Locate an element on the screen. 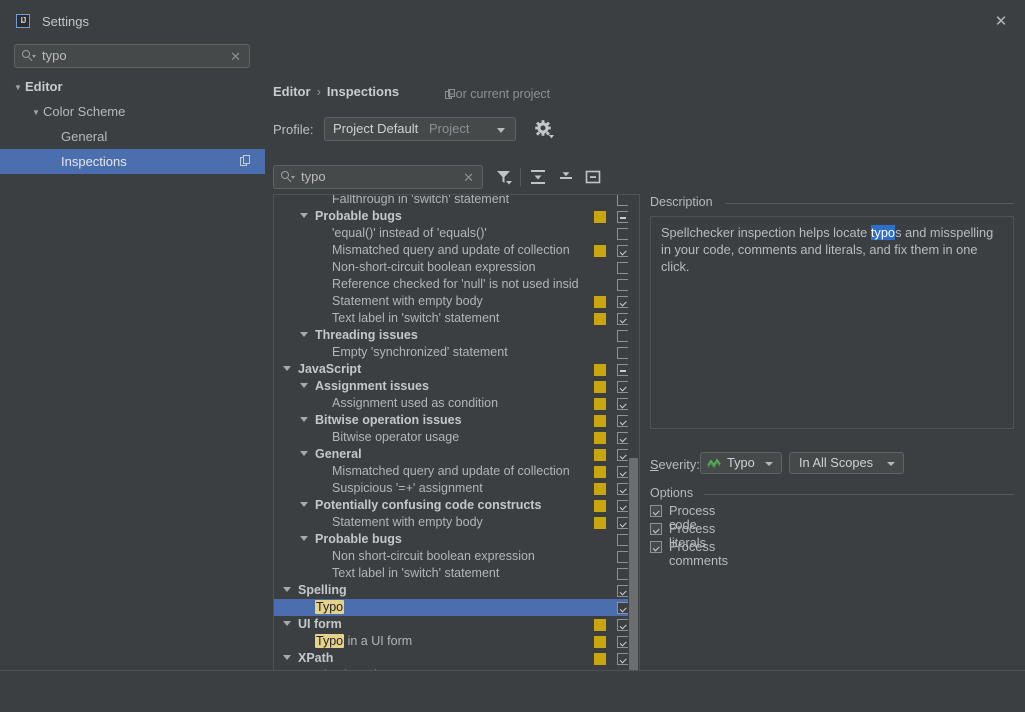  sidebar-item-general: General is located at coordinates (132, 136).